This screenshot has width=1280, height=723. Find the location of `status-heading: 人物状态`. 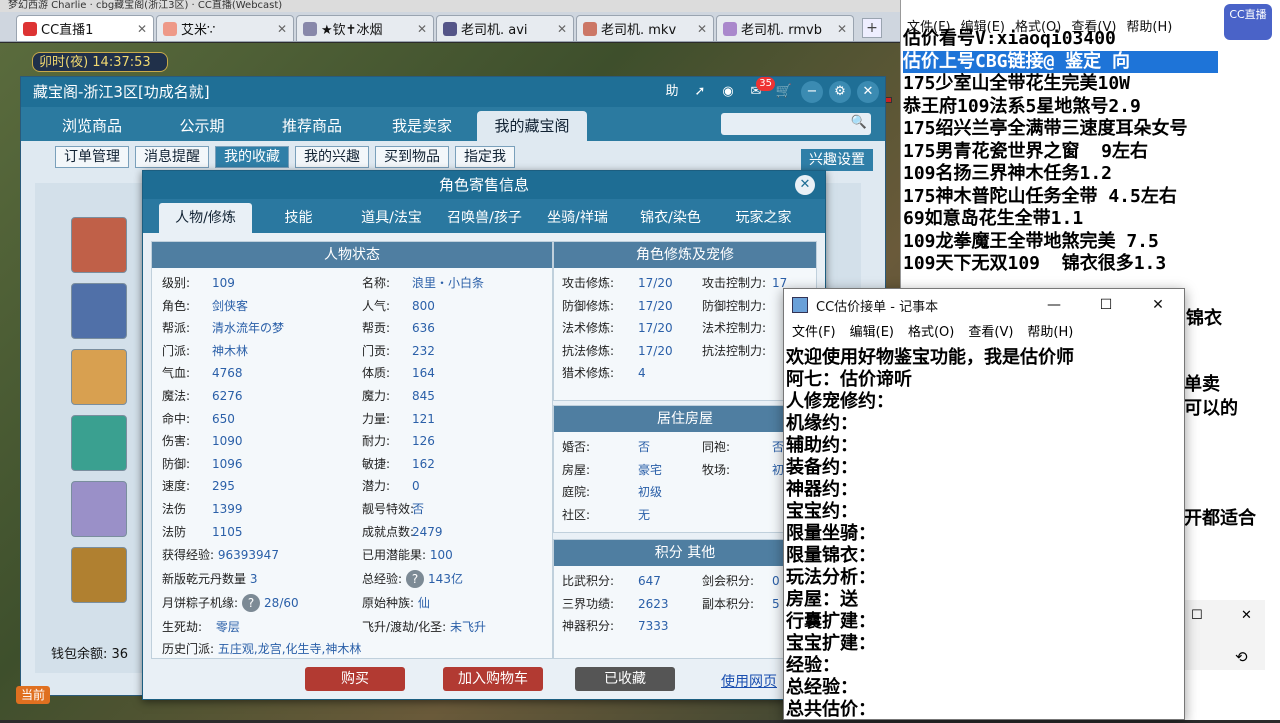

status-heading: 人物状态 is located at coordinates (352, 255).